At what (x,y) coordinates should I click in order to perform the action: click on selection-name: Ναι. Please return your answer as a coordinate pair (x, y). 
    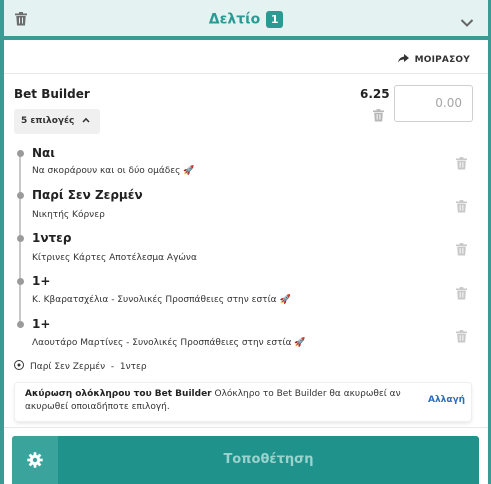
    Looking at the image, I should click on (43, 153).